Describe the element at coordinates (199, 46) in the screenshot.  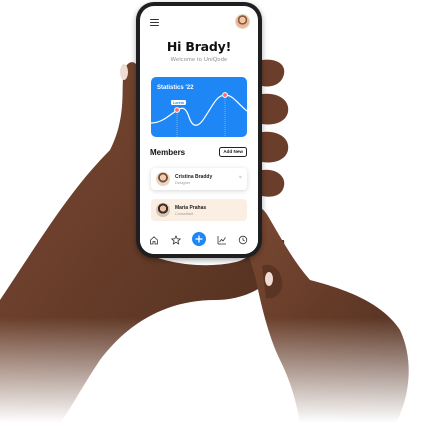
I see `greeting-title: Hi Brady!` at that location.